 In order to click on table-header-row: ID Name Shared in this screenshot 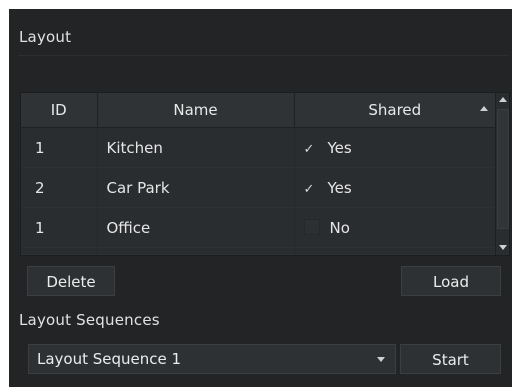, I will do `click(258, 110)`.